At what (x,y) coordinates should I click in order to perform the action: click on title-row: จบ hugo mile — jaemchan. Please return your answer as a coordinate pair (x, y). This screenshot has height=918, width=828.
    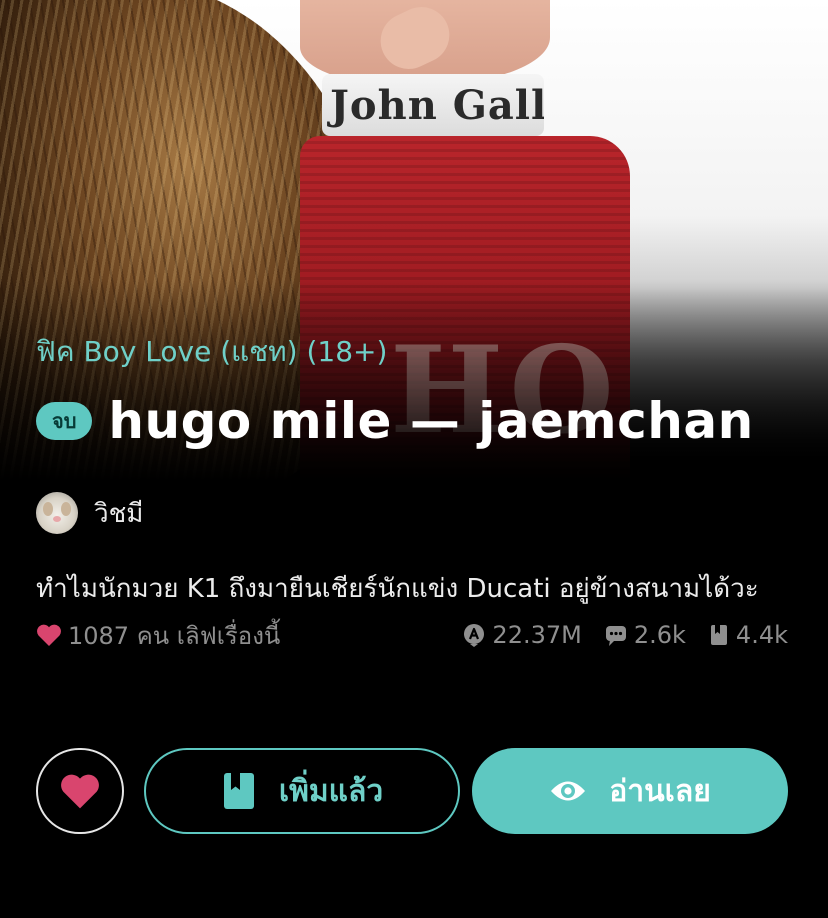
    Looking at the image, I should click on (395, 421).